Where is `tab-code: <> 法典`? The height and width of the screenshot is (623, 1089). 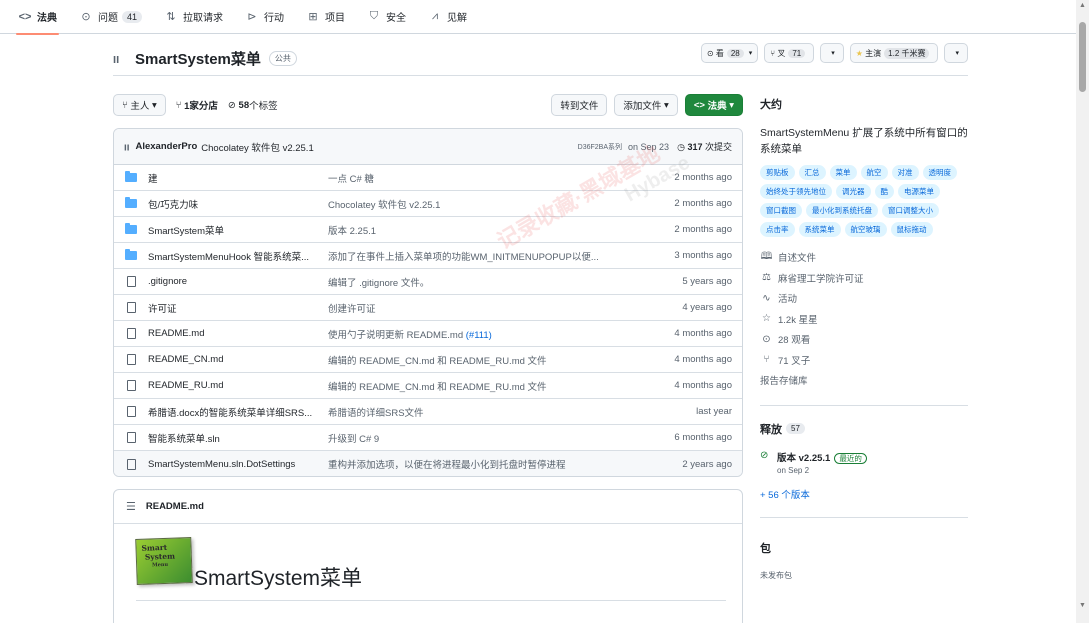 tab-code: <> 法典 is located at coordinates (37, 17).